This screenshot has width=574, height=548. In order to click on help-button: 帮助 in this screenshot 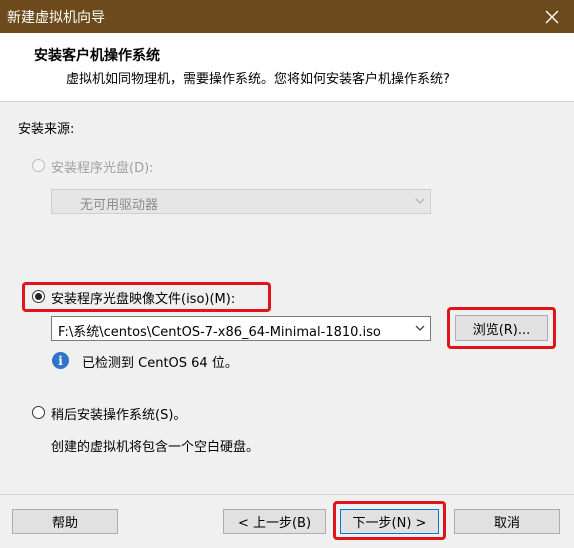, I will do `click(65, 521)`.